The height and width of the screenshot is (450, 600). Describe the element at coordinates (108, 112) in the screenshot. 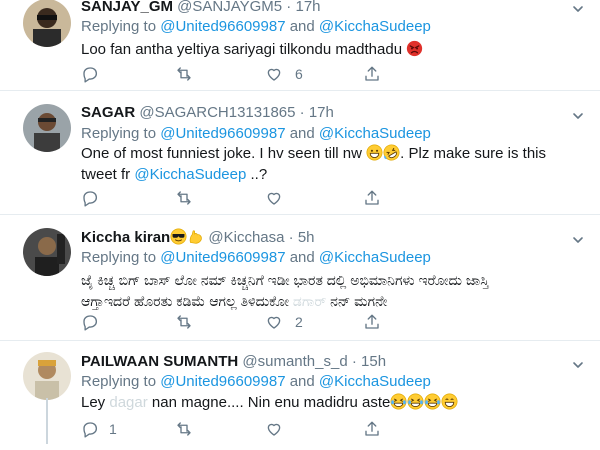

I see `display-name: SAGAR` at that location.